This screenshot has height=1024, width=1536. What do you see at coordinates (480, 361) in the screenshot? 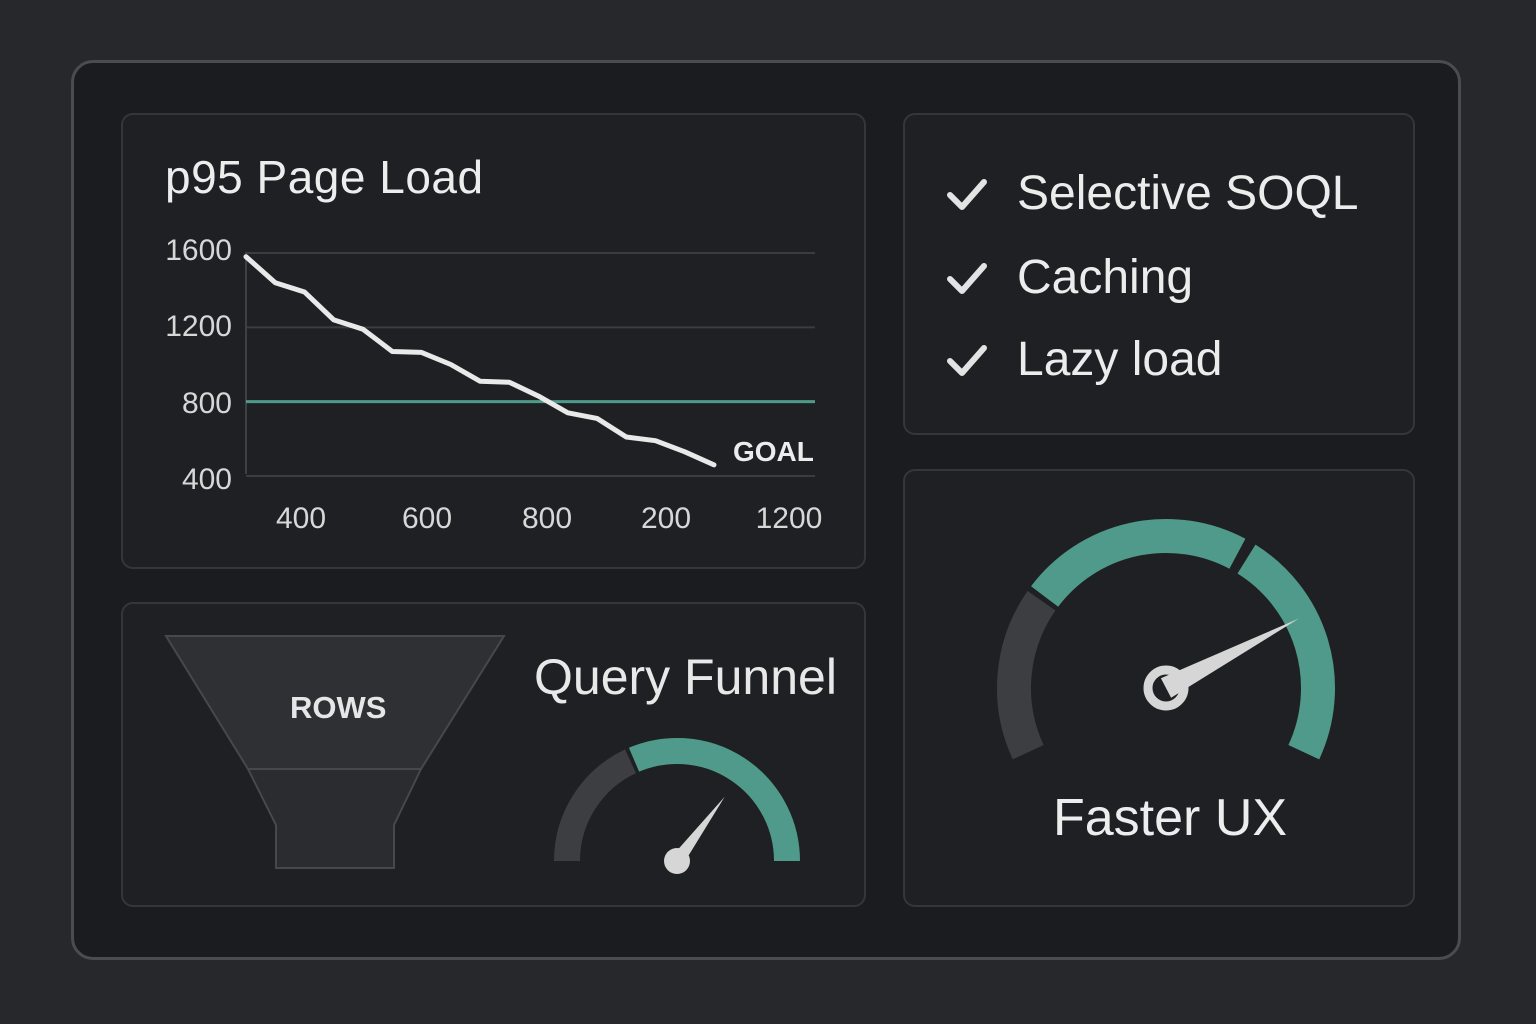
I see `page-load-series-line` at bounding box center [480, 361].